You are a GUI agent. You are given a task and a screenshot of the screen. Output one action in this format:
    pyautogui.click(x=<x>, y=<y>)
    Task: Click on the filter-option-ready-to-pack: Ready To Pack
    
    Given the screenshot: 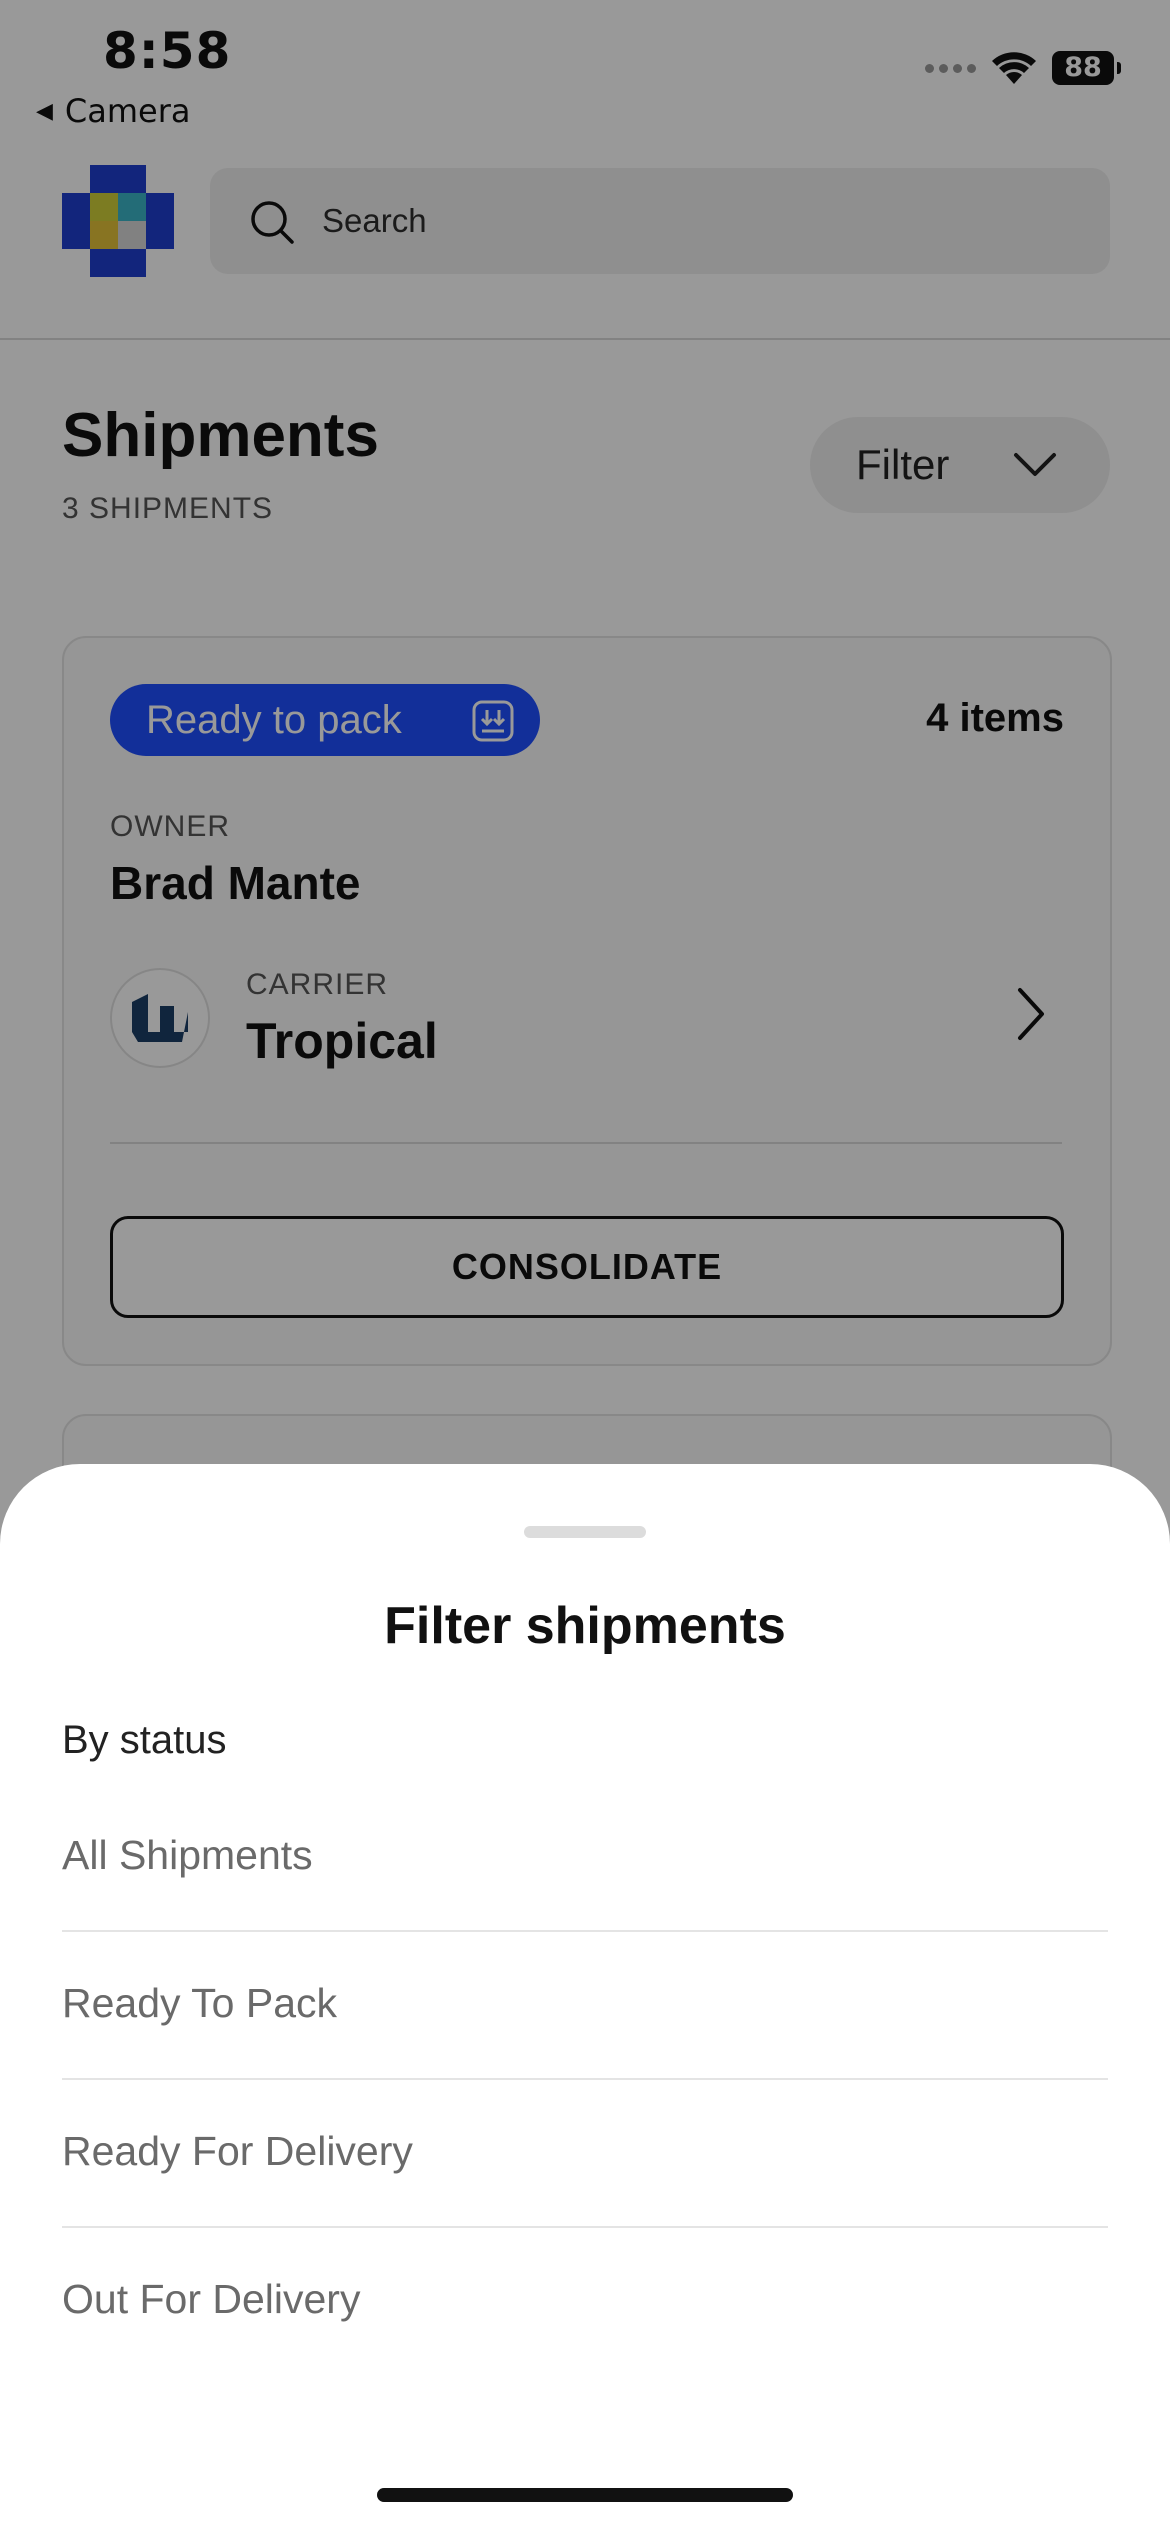 What is the action you would take?
    pyautogui.click(x=585, y=2006)
    